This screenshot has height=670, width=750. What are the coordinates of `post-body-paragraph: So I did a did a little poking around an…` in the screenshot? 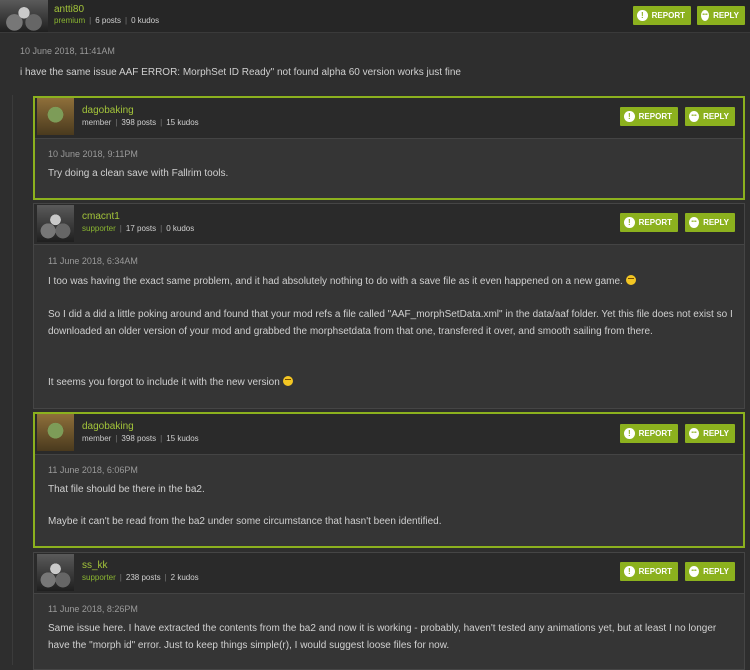 It's located at (390, 323).